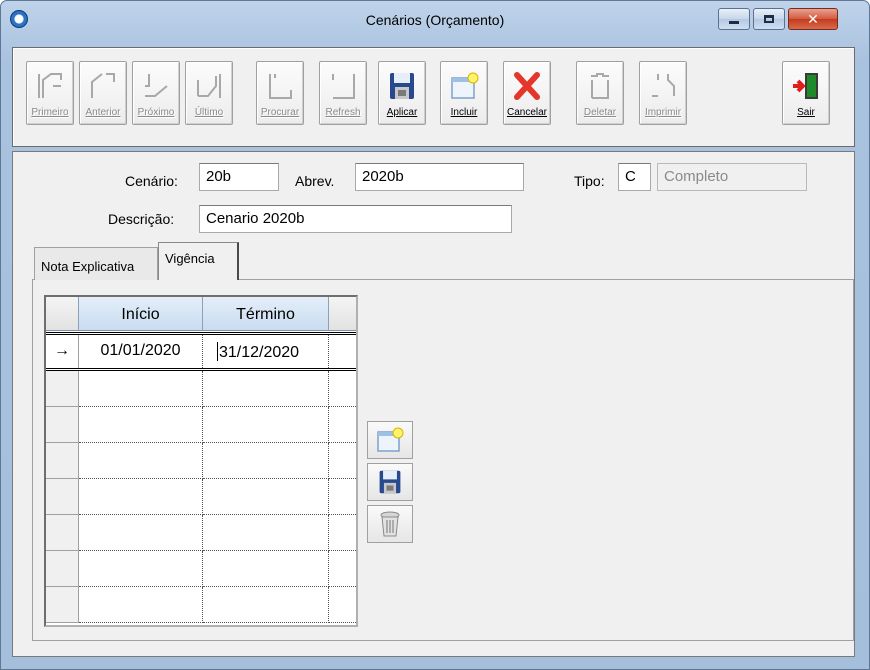  I want to click on print-icon, so click(663, 85).